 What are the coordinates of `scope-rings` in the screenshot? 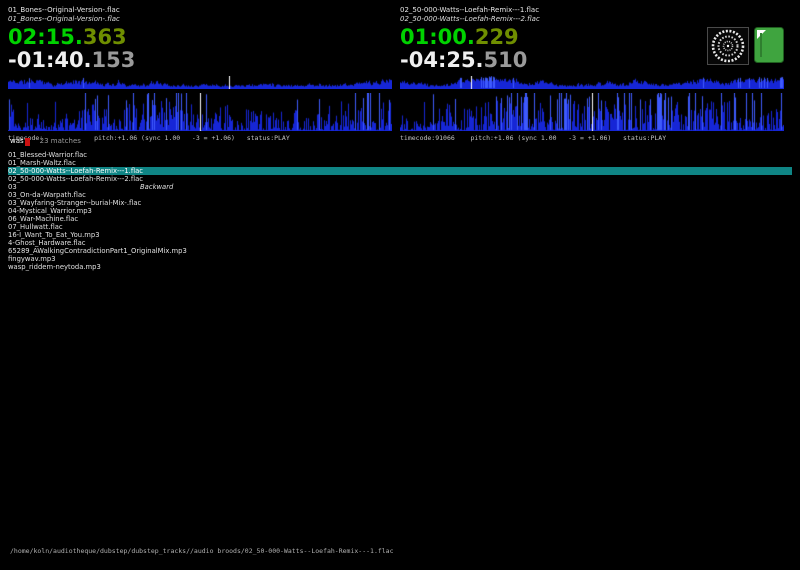 It's located at (728, 46).